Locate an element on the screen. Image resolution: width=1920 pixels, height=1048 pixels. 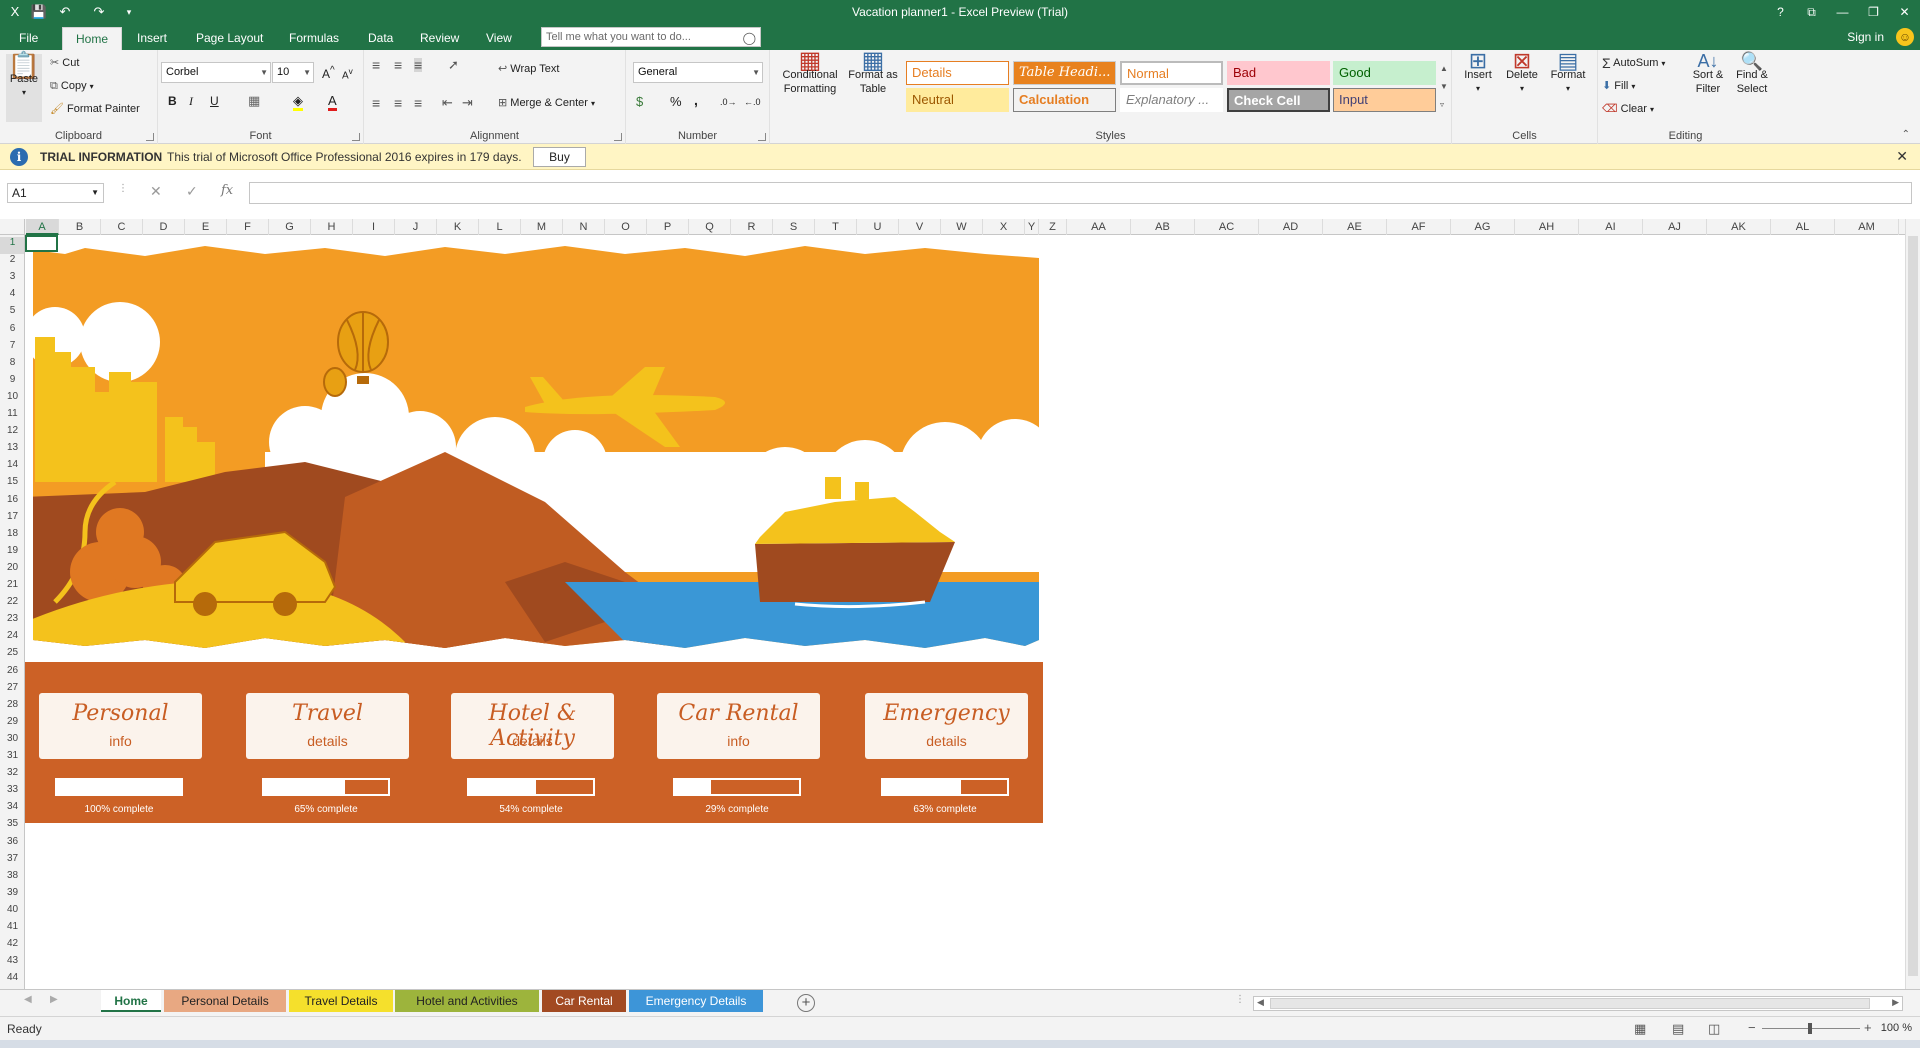
tab-review: Review is located at coordinates (439, 38).